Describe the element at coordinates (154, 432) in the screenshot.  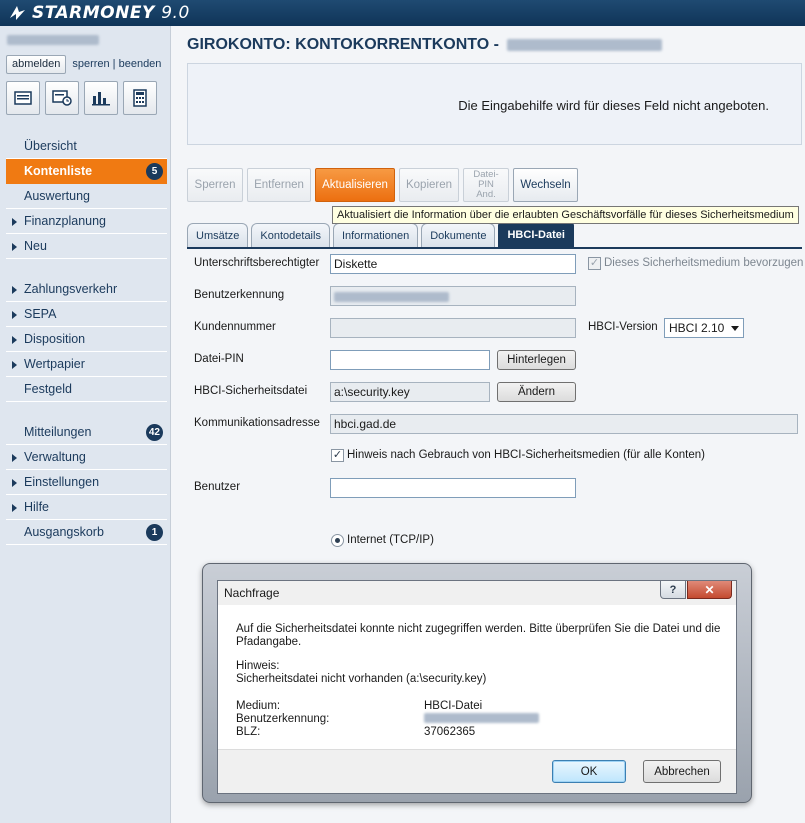
I see `count-badge: 42` at that location.